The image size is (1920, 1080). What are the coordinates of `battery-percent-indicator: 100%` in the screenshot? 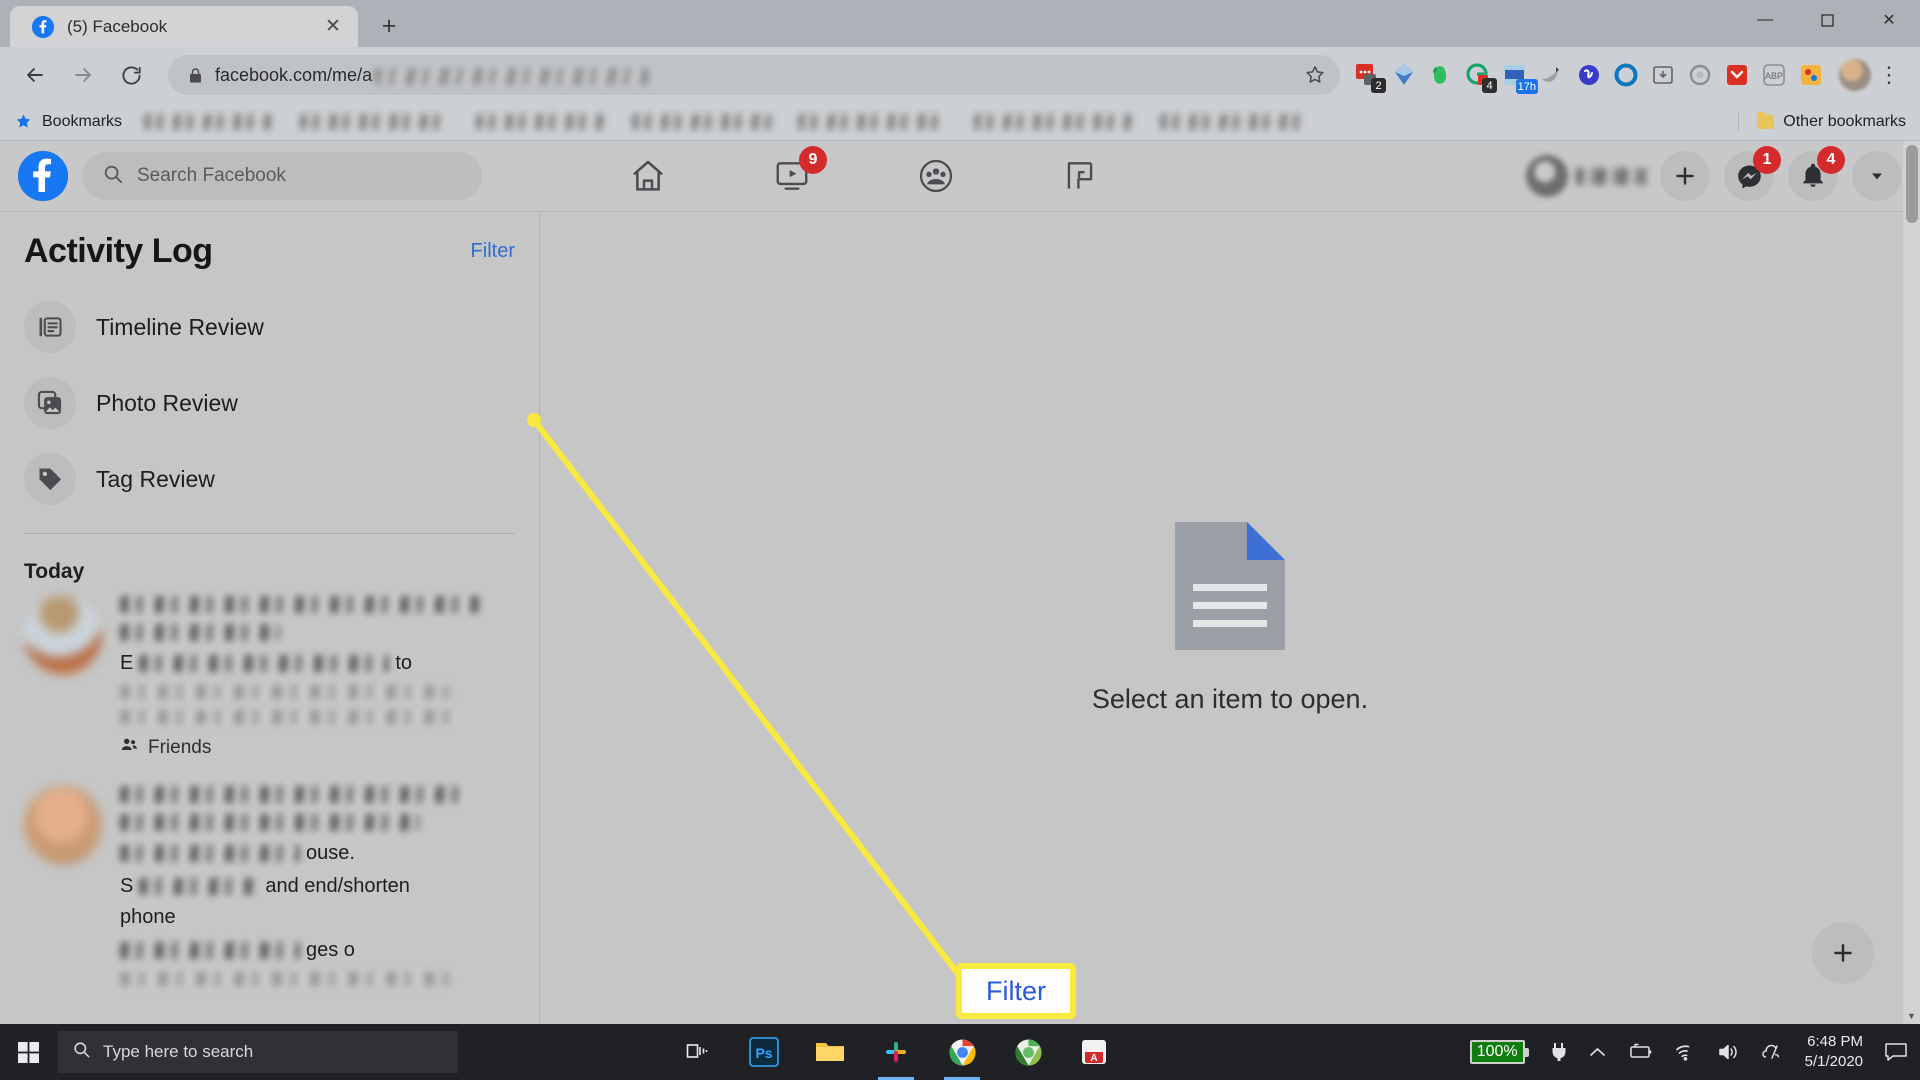 It's located at (1499, 1052).